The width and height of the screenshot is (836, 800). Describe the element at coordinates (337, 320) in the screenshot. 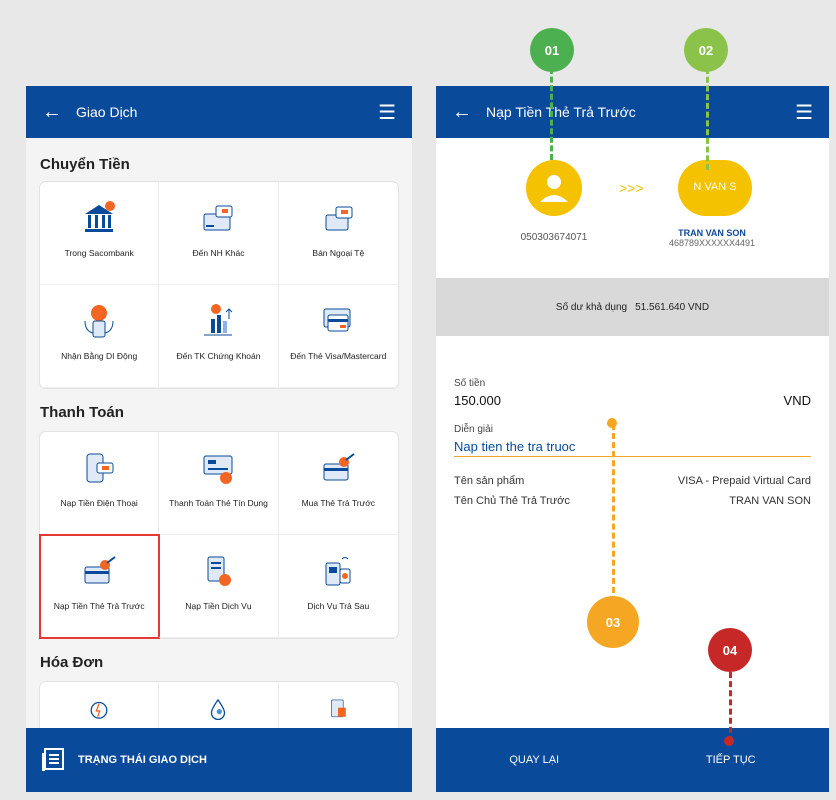

I see `visa-card-icon` at that location.